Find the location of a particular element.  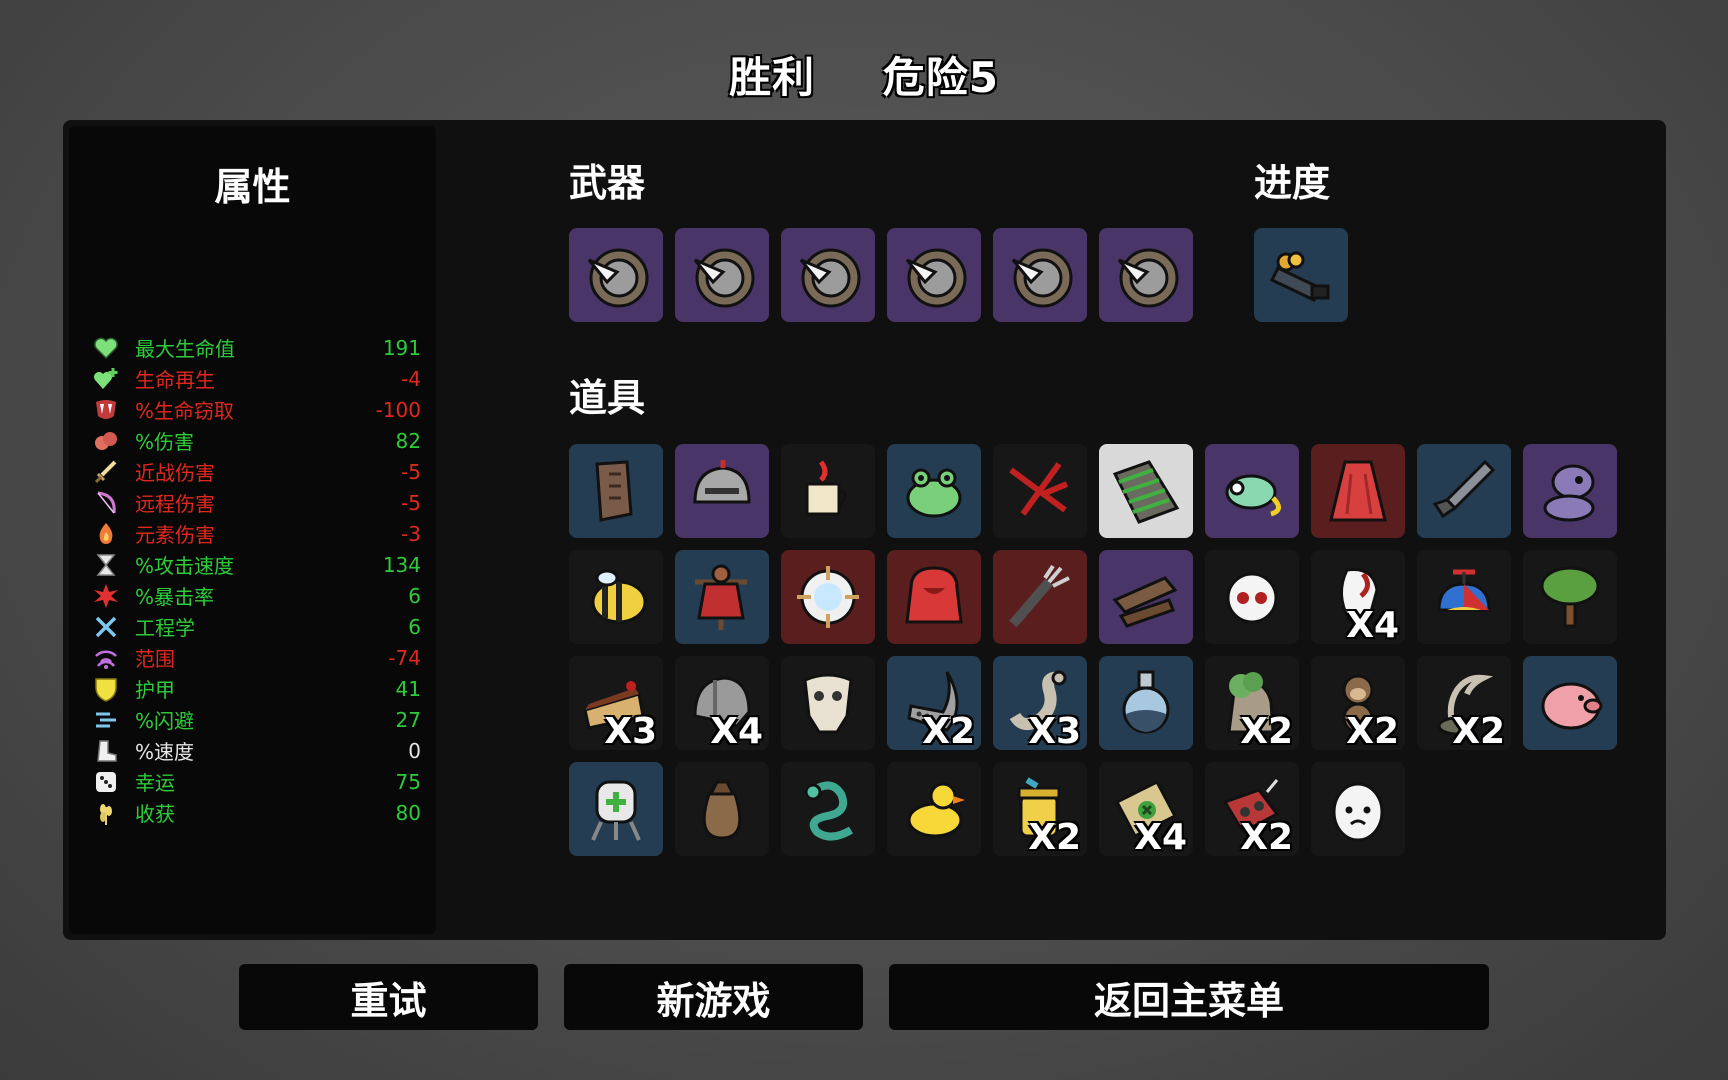

crit-burst-icon is located at coordinates (106, 596).